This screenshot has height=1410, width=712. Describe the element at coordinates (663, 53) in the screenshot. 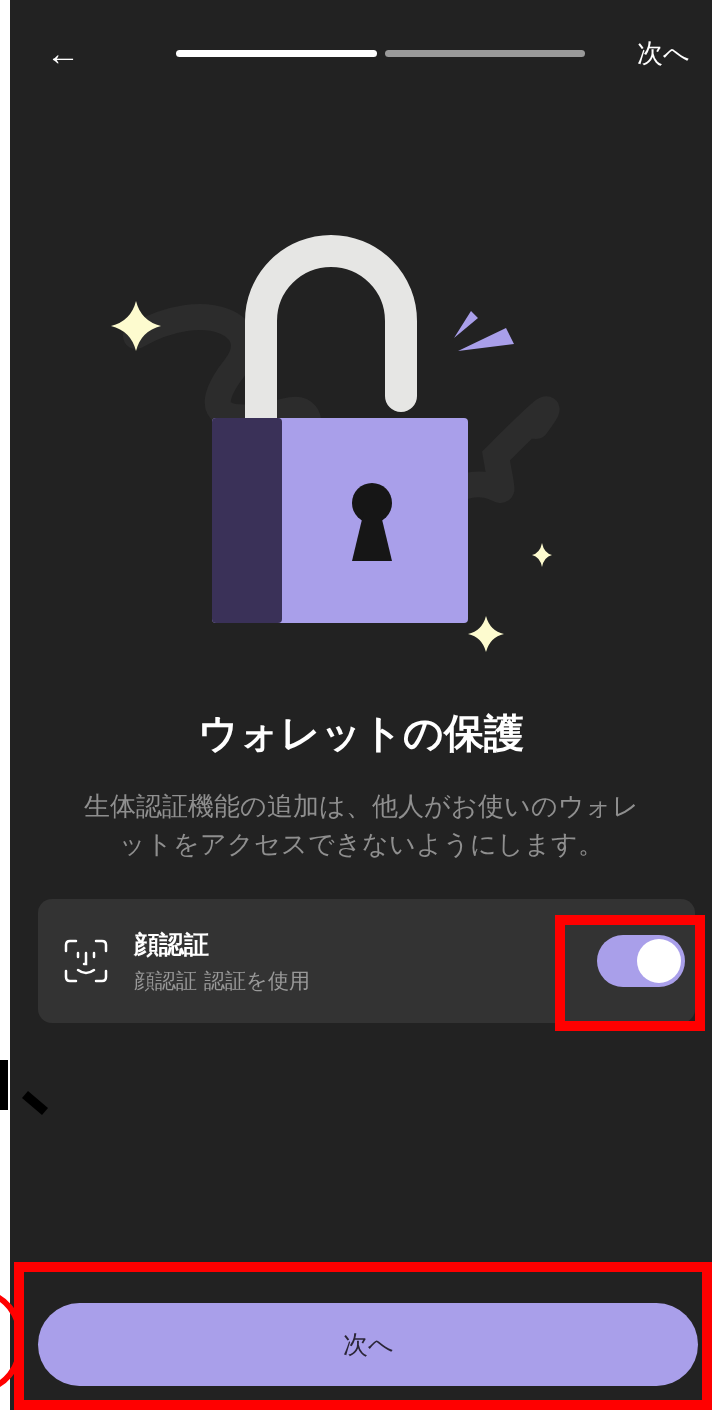

I see `next-link: 次へ` at that location.